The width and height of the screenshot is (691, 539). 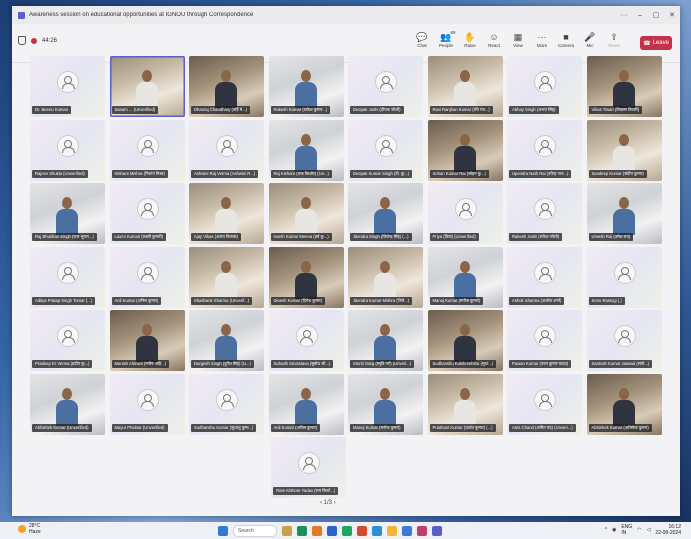 I want to click on volume-icon: ◁, so click(x=649, y=530).